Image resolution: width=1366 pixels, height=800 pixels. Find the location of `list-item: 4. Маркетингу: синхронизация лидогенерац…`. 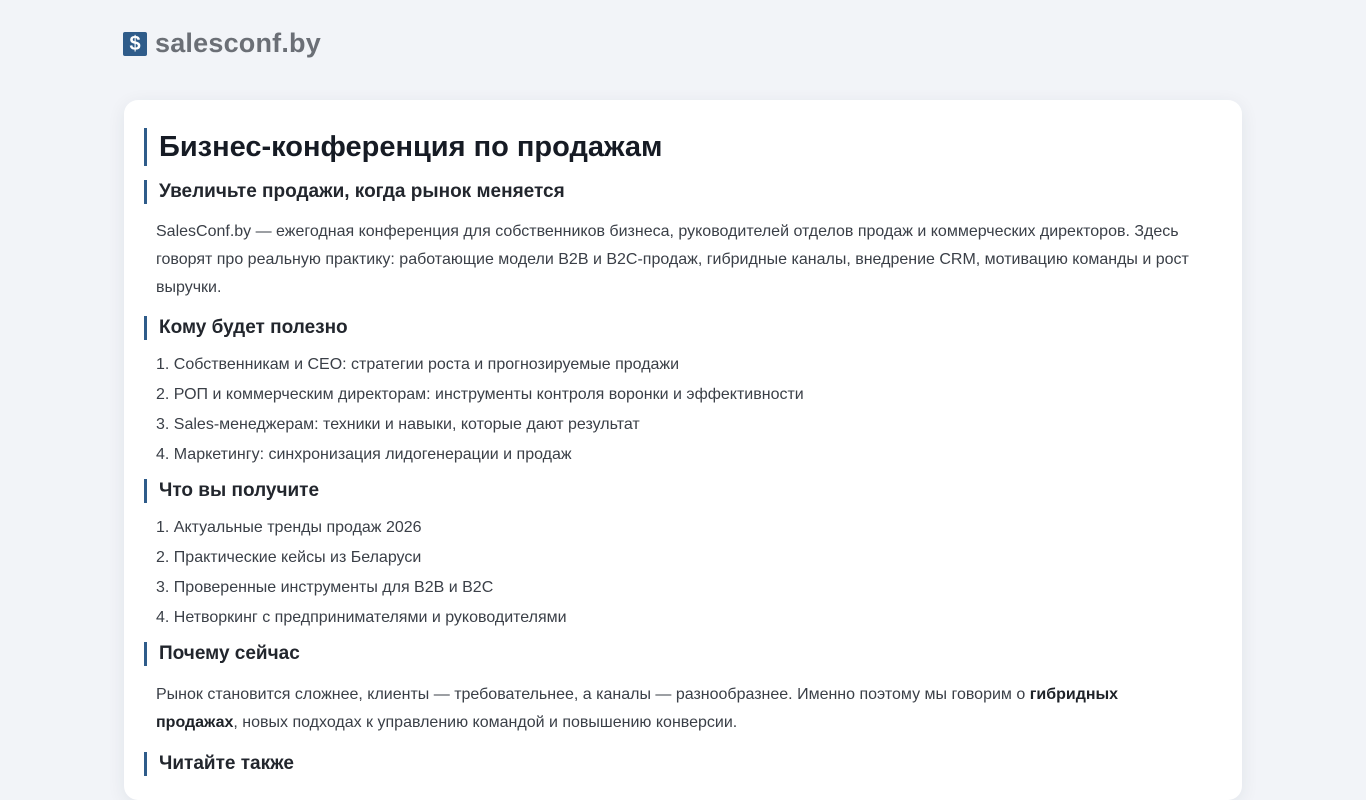

list-item: 4. Маркетингу: синхронизация лидогенерац… is located at coordinates (364, 454).